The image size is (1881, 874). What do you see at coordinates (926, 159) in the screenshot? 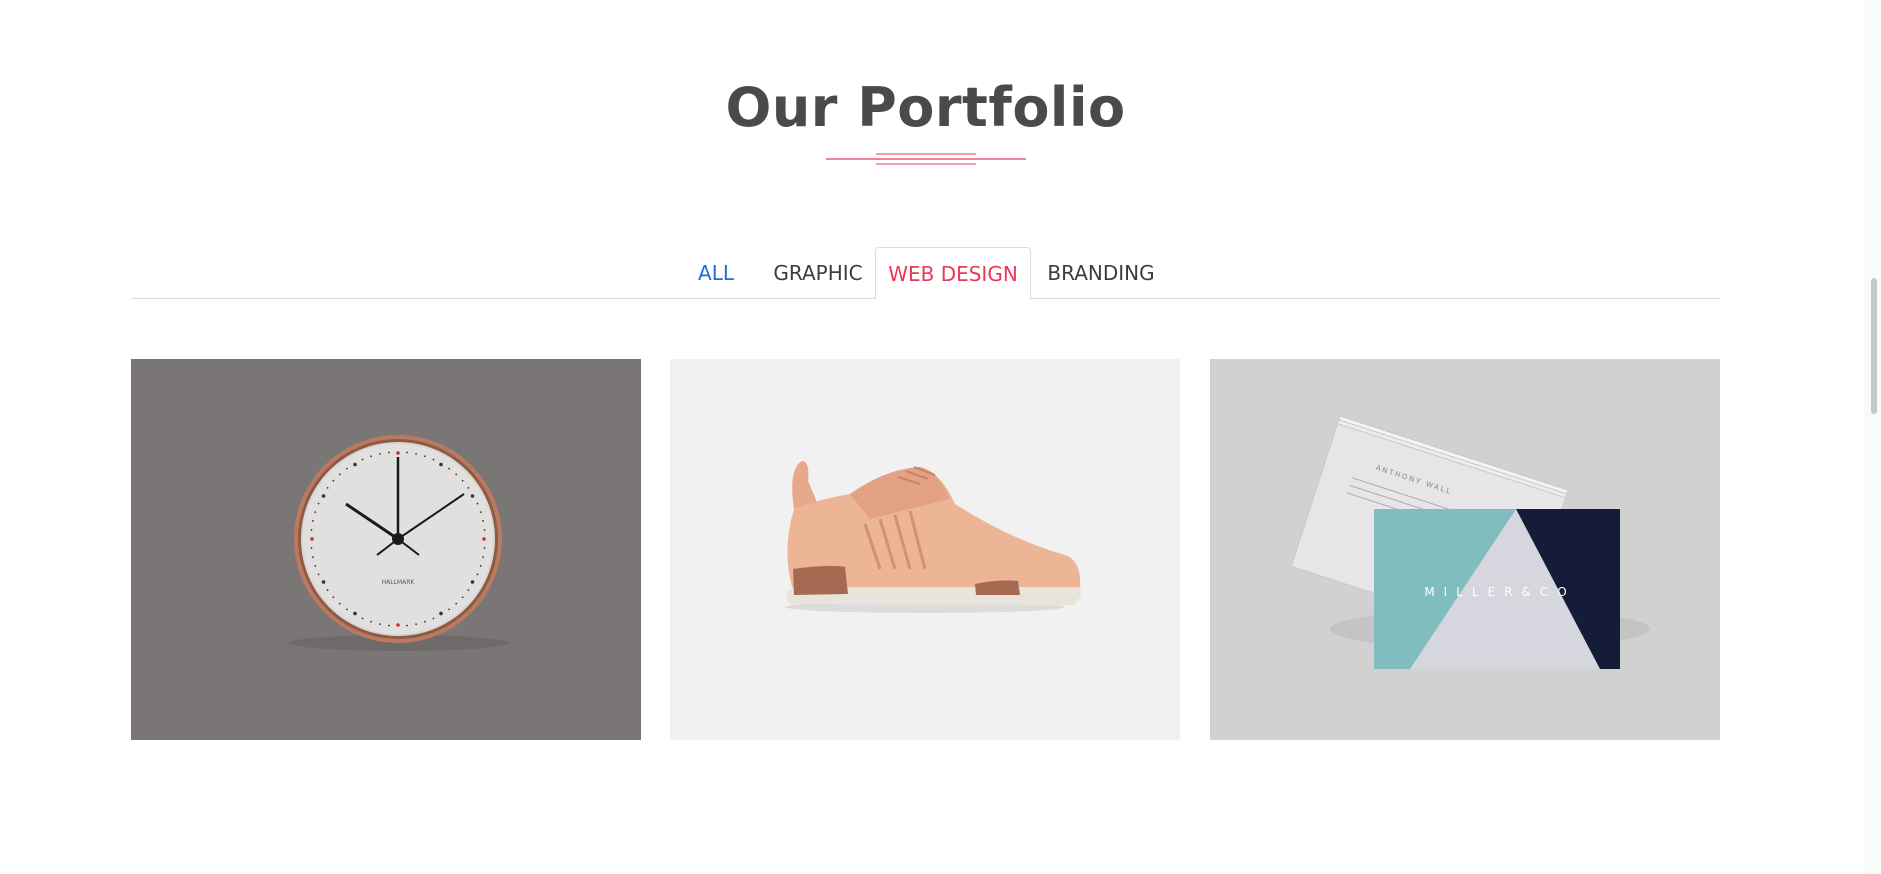
I see `title-underline-decoration` at bounding box center [926, 159].